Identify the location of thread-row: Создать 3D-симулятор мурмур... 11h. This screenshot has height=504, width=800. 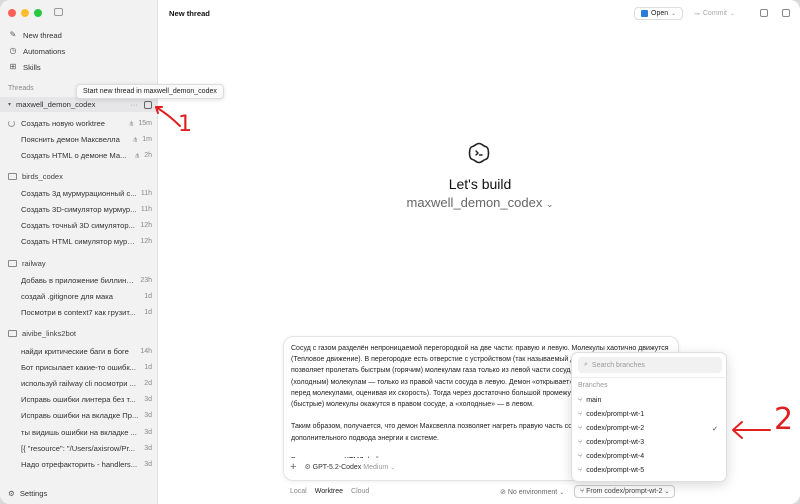
(78, 209).